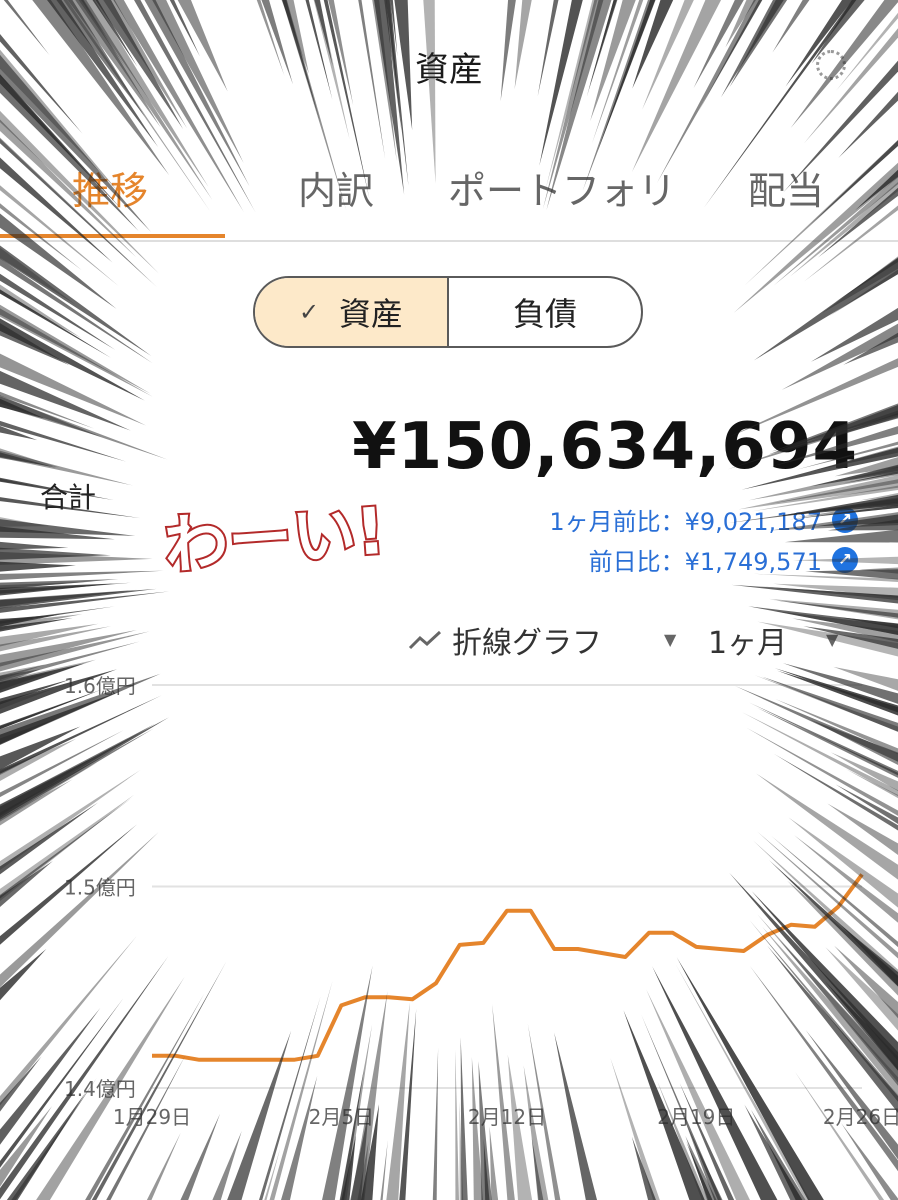 Image resolution: width=898 pixels, height=1200 pixels. I want to click on day-compare: 前日比：¥1,749,571 ↗, so click(723, 559).